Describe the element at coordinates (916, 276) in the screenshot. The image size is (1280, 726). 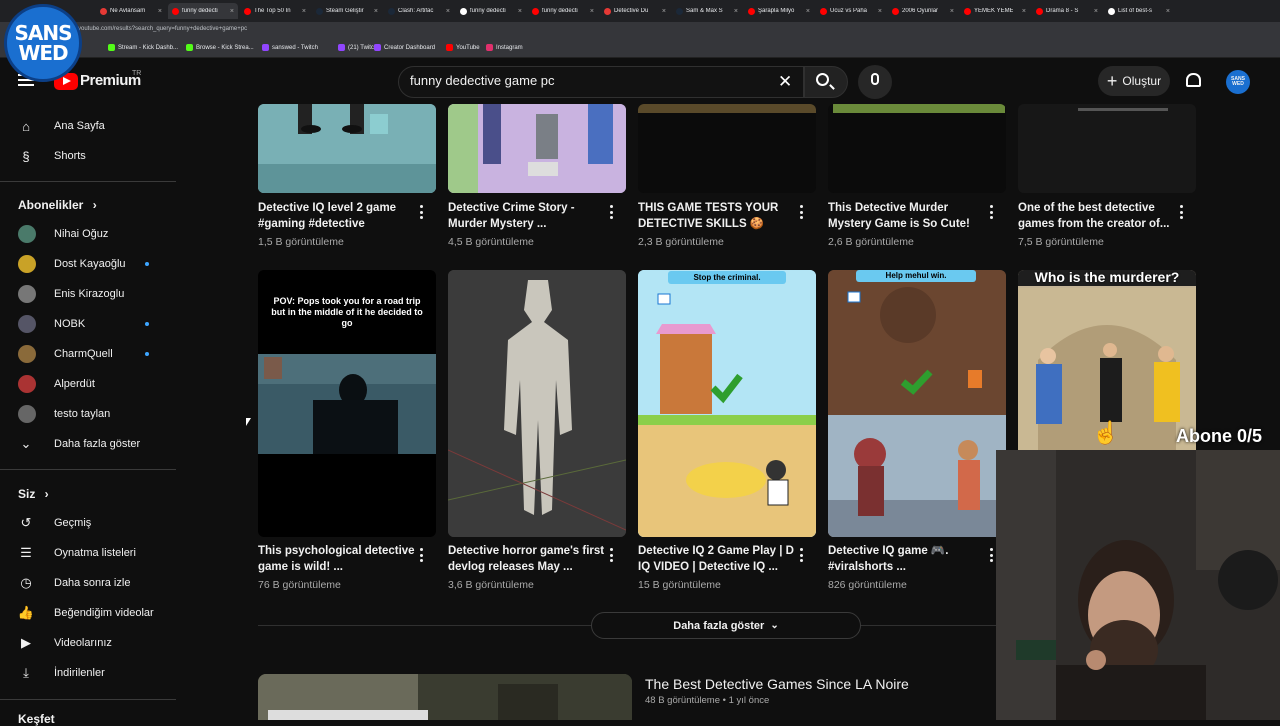
I see `thumbnail-caption: Help mehul win.` at that location.